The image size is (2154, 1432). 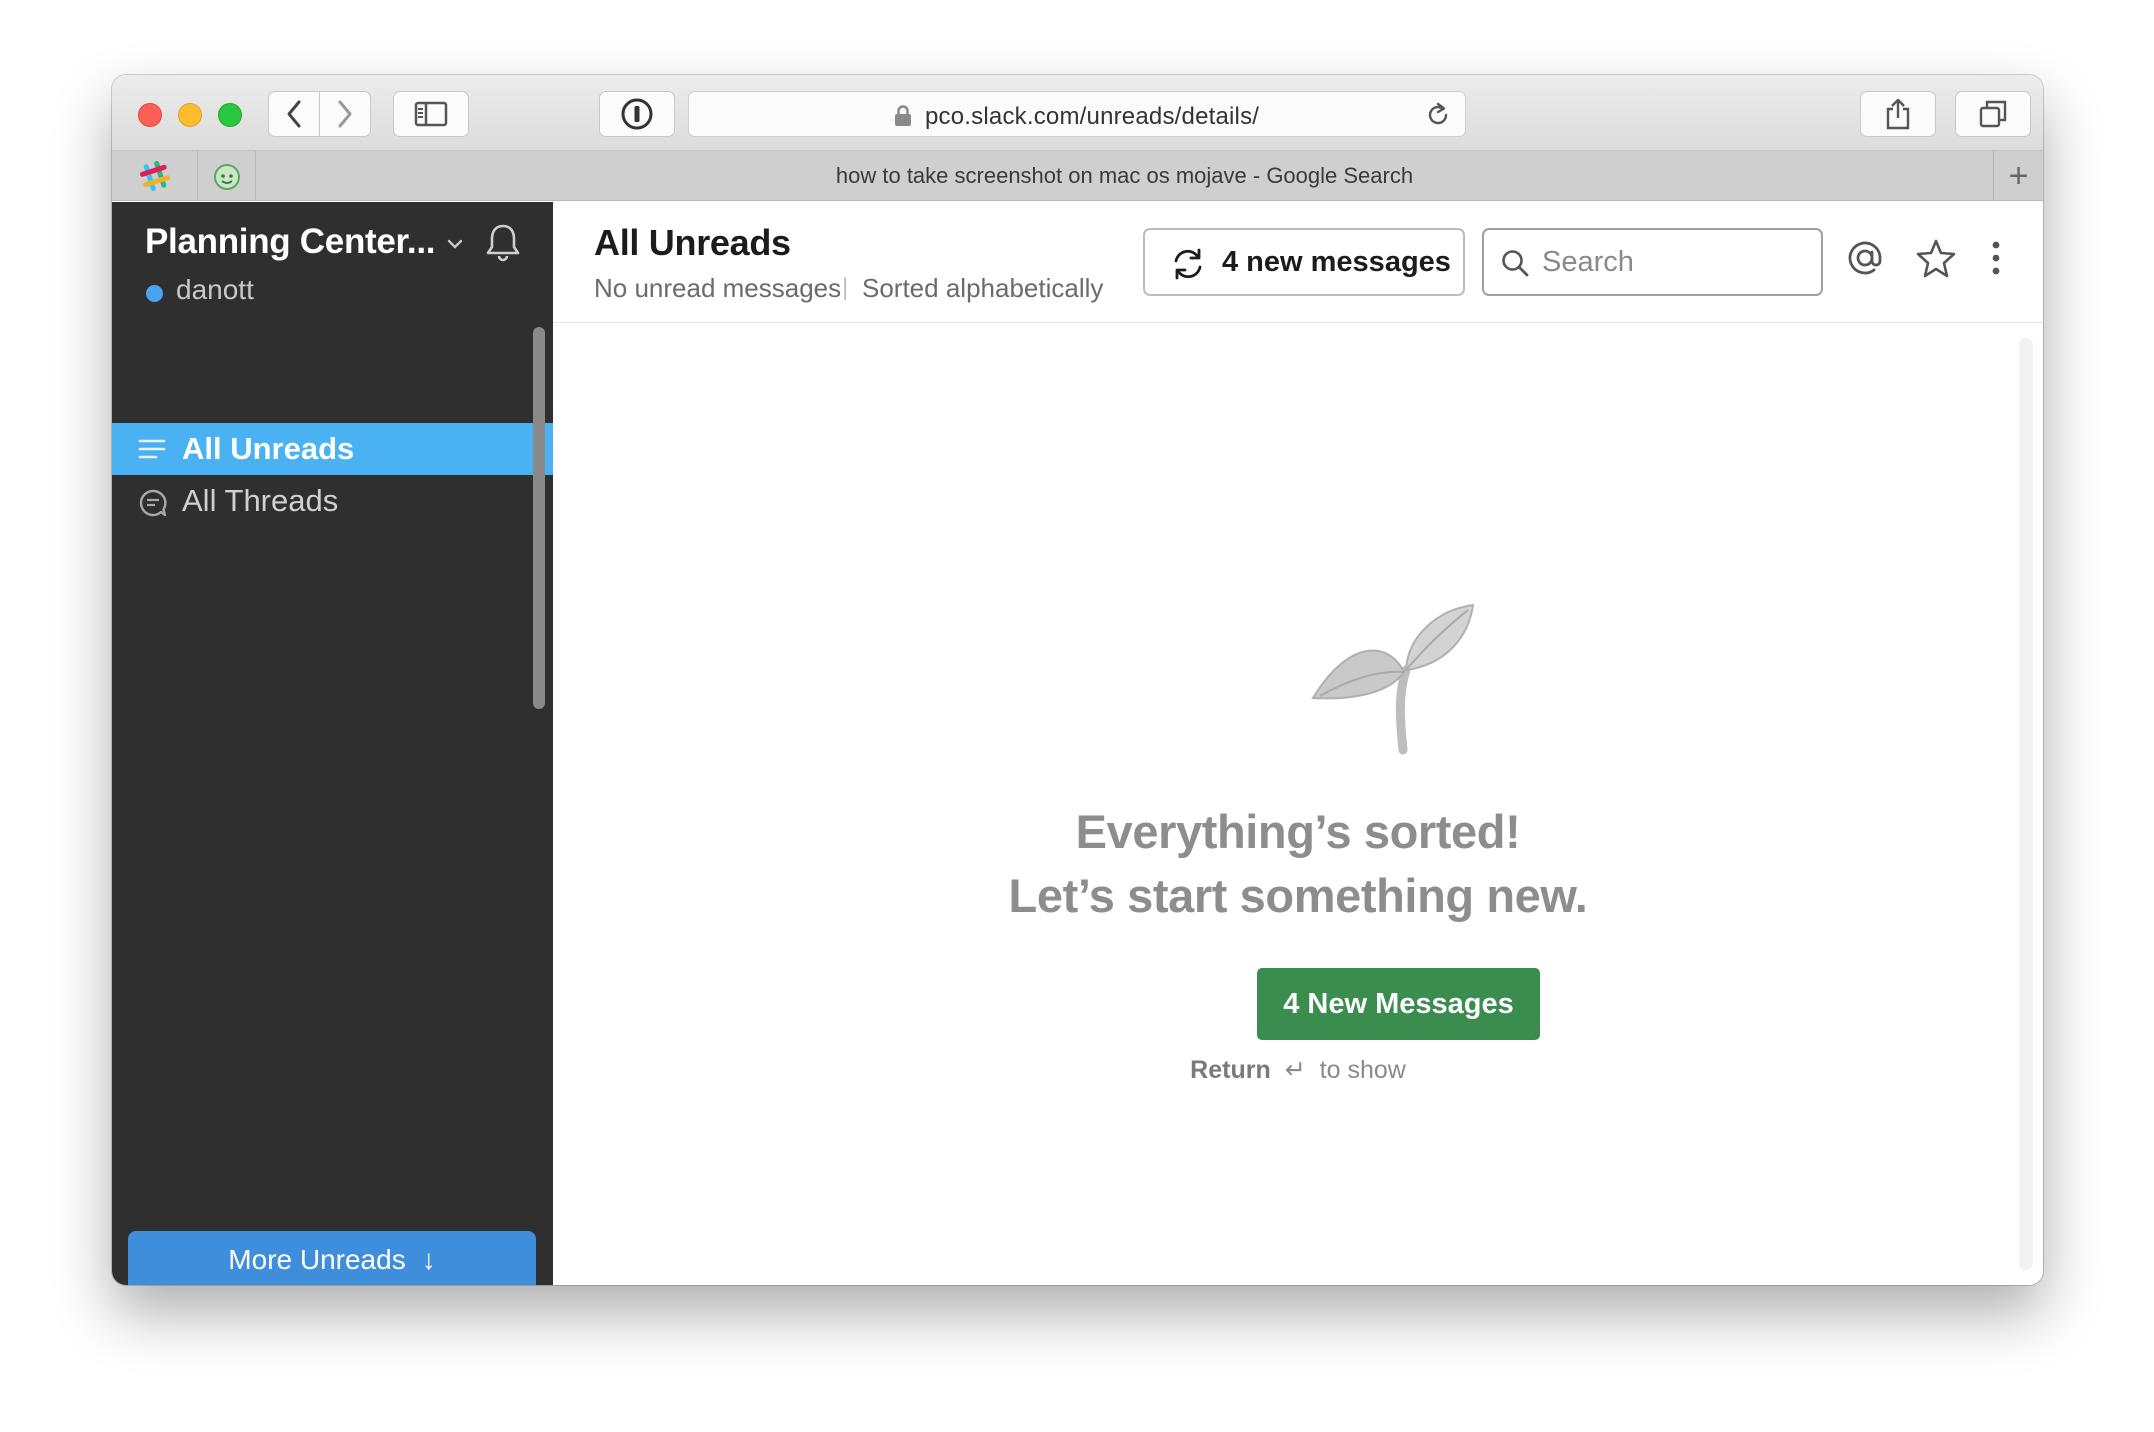 I want to click on sidebar-toggle-button, so click(x=431, y=114).